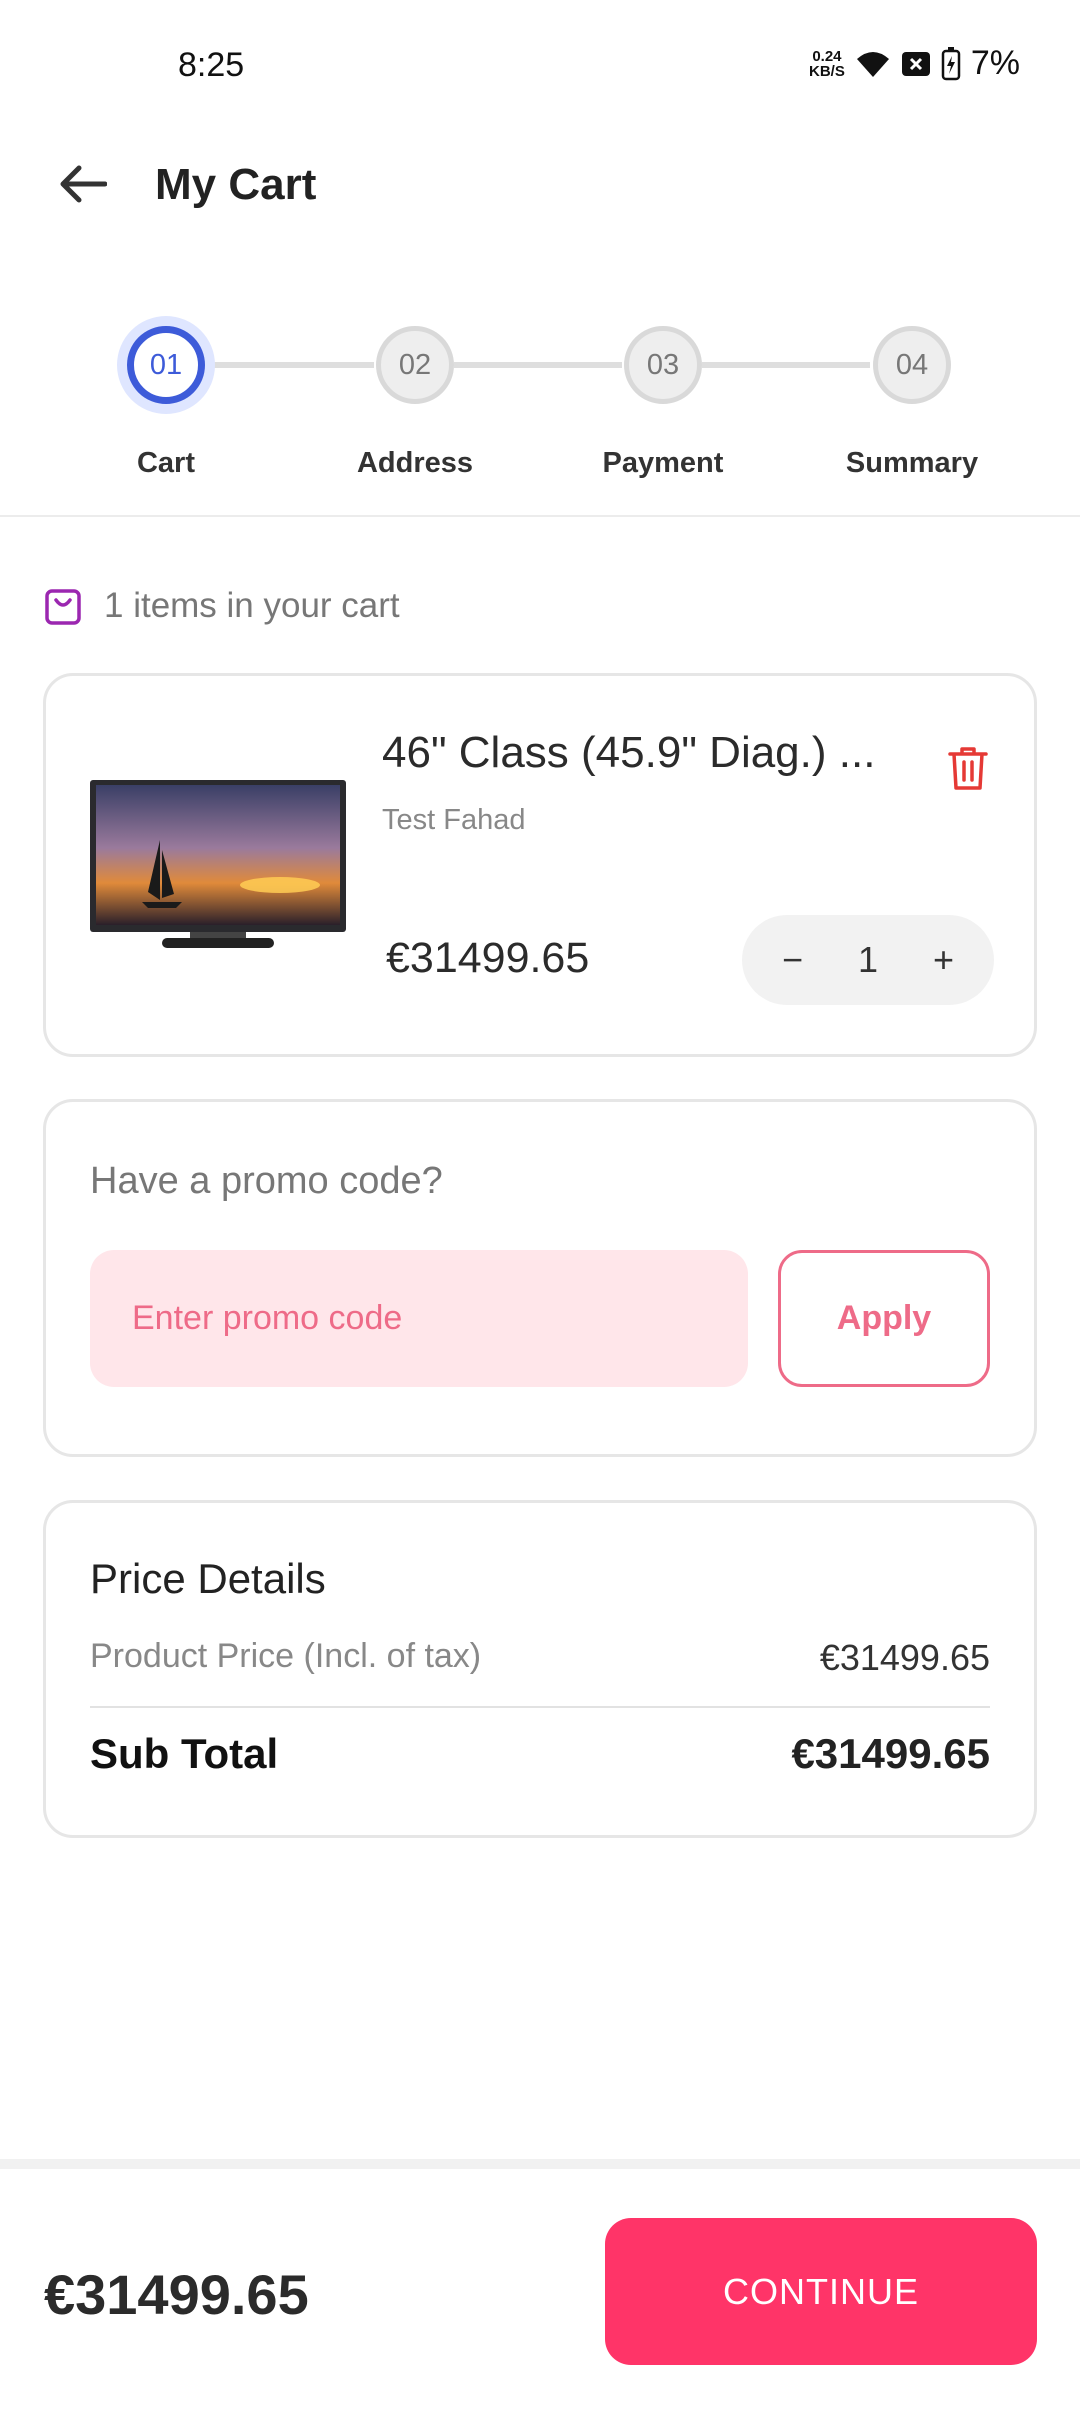 The image size is (1080, 2412). Describe the element at coordinates (663, 463) in the screenshot. I see `step-payment-label: Payment` at that location.